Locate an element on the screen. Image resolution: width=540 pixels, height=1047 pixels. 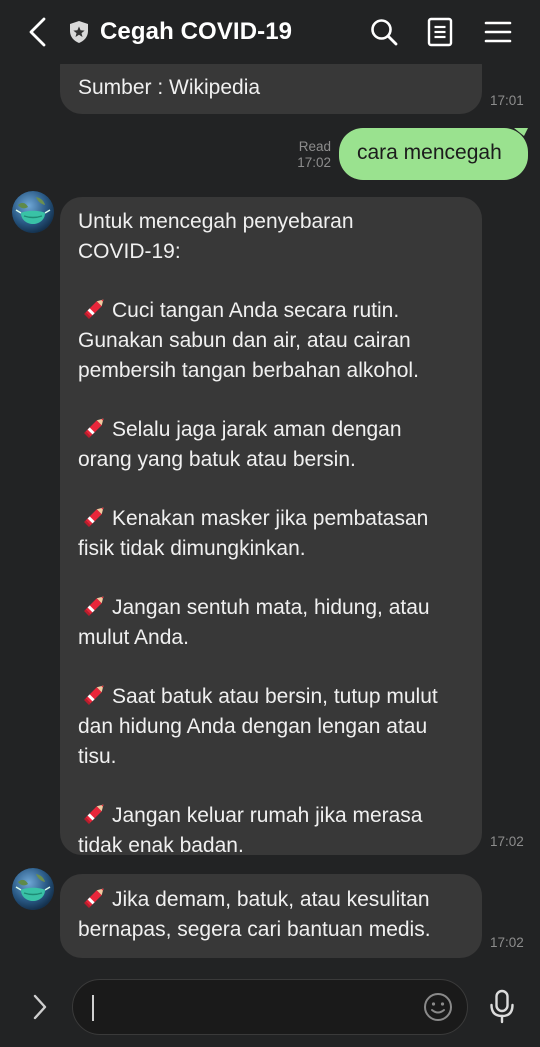
chat-header: Cegah COVID-19 is located at coordinates (270, 32).